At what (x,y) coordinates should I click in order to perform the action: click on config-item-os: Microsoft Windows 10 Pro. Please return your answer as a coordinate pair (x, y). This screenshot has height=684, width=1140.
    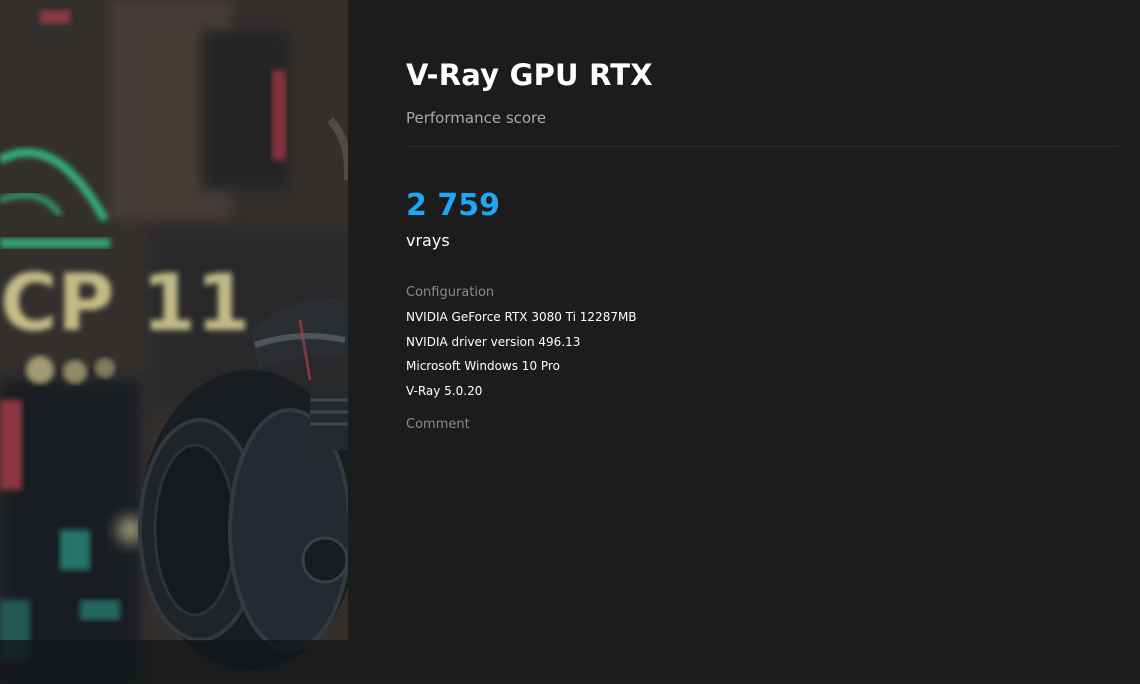
    Looking at the image, I should click on (483, 366).